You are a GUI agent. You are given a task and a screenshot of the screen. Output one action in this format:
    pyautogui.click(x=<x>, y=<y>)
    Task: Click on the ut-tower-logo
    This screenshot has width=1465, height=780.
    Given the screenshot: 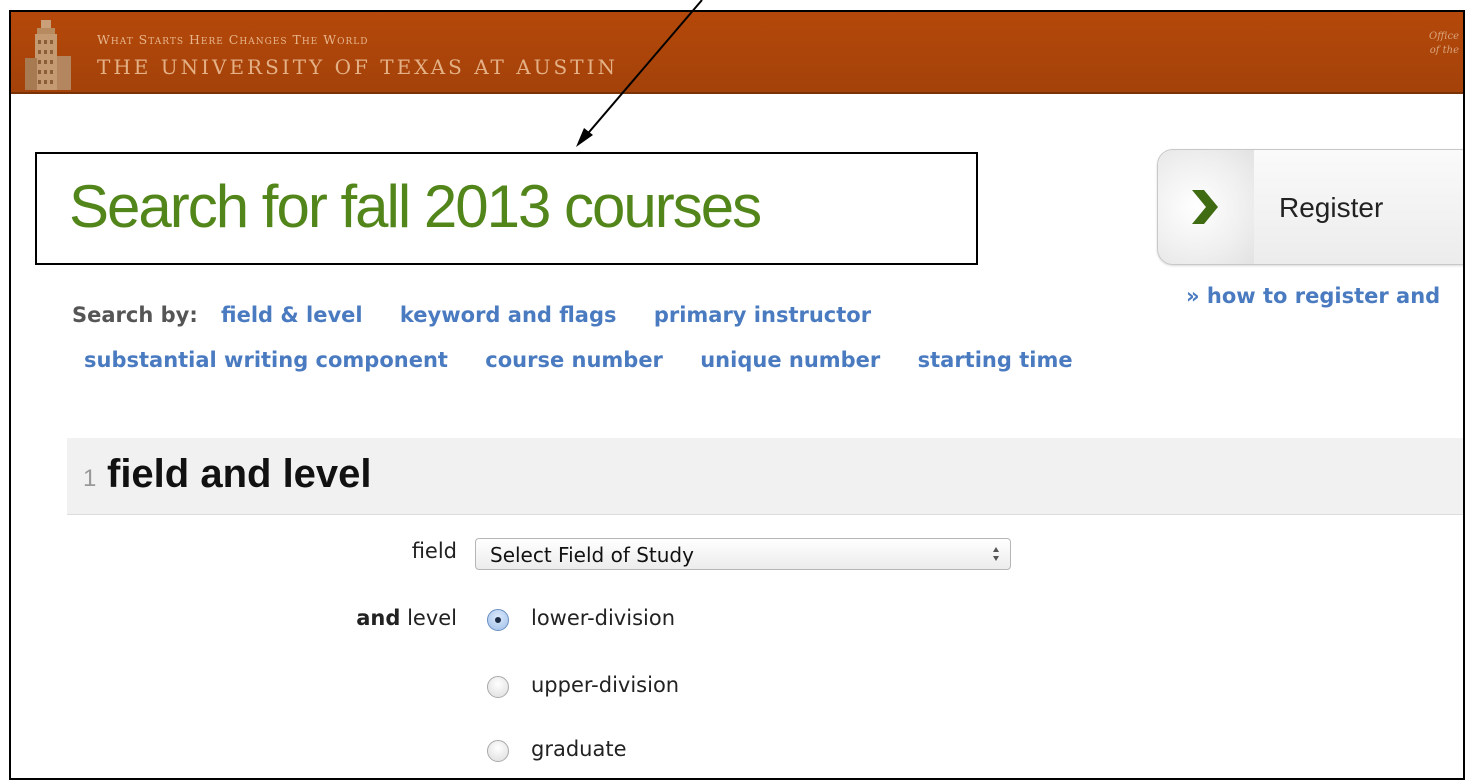 What is the action you would take?
    pyautogui.click(x=48, y=55)
    